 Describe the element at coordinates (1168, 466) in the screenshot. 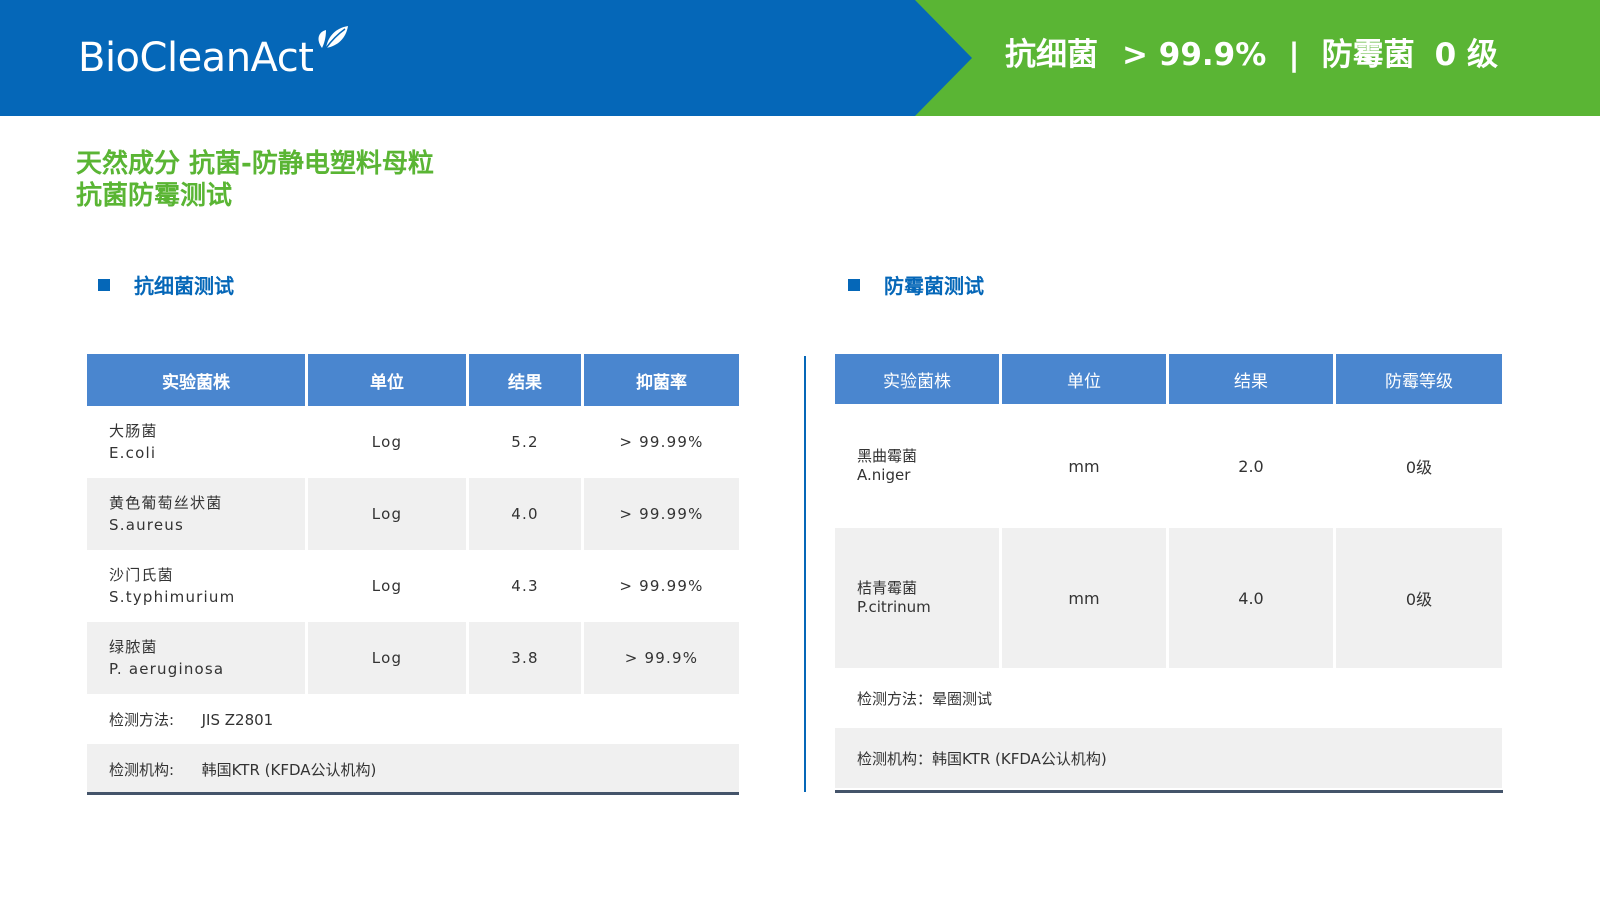

I see `table-row: 黑曲霉菌 A.niger mm 2.0 0级` at that location.